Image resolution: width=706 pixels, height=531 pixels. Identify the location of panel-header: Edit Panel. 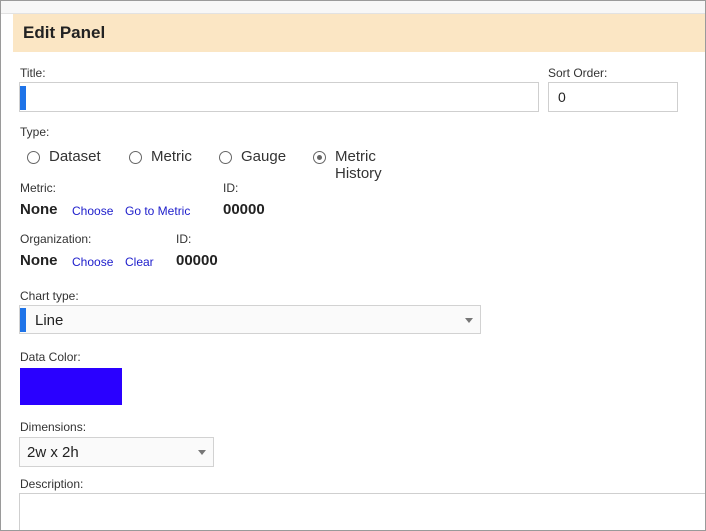
(359, 33).